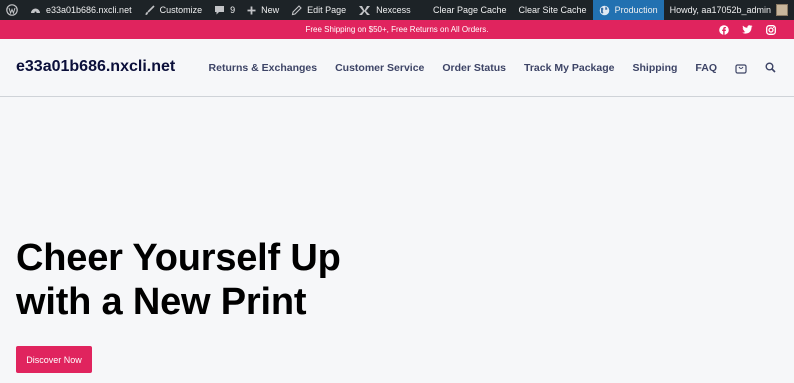 This screenshot has height=383, width=794. What do you see at coordinates (327, 10) in the screenshot?
I see `edit-page-label: Edit Page` at bounding box center [327, 10].